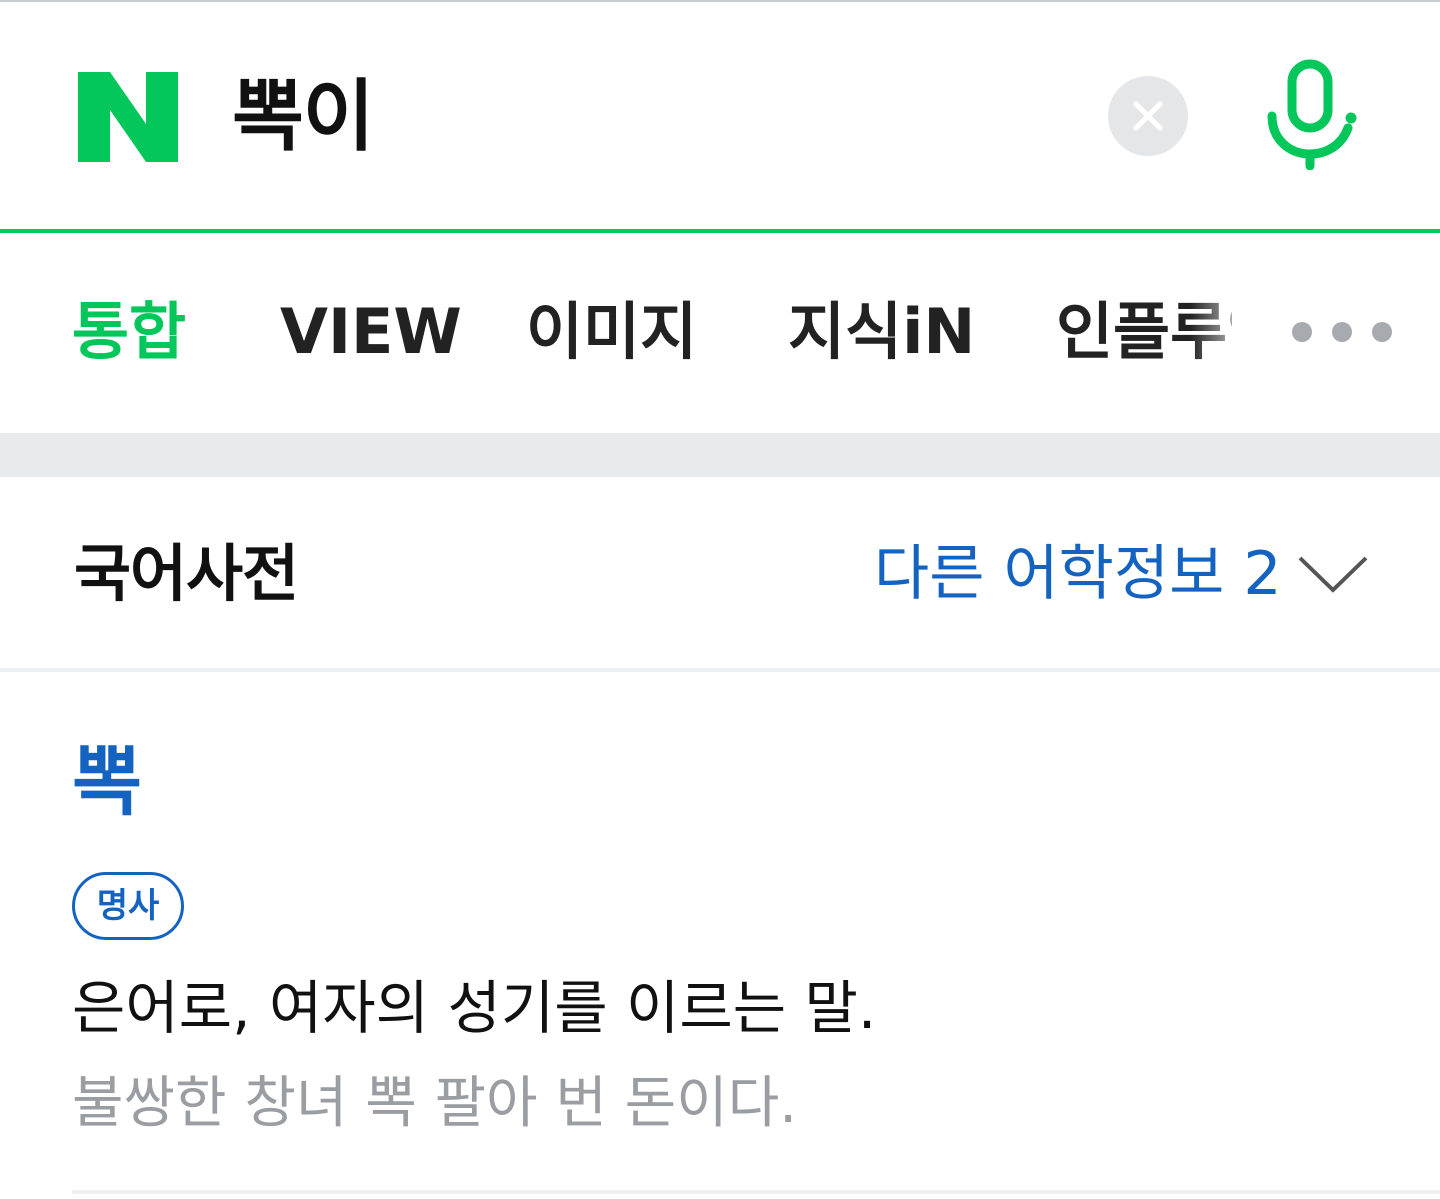 The width and height of the screenshot is (1440, 1199). What do you see at coordinates (720, 455) in the screenshot?
I see `section-gap` at bounding box center [720, 455].